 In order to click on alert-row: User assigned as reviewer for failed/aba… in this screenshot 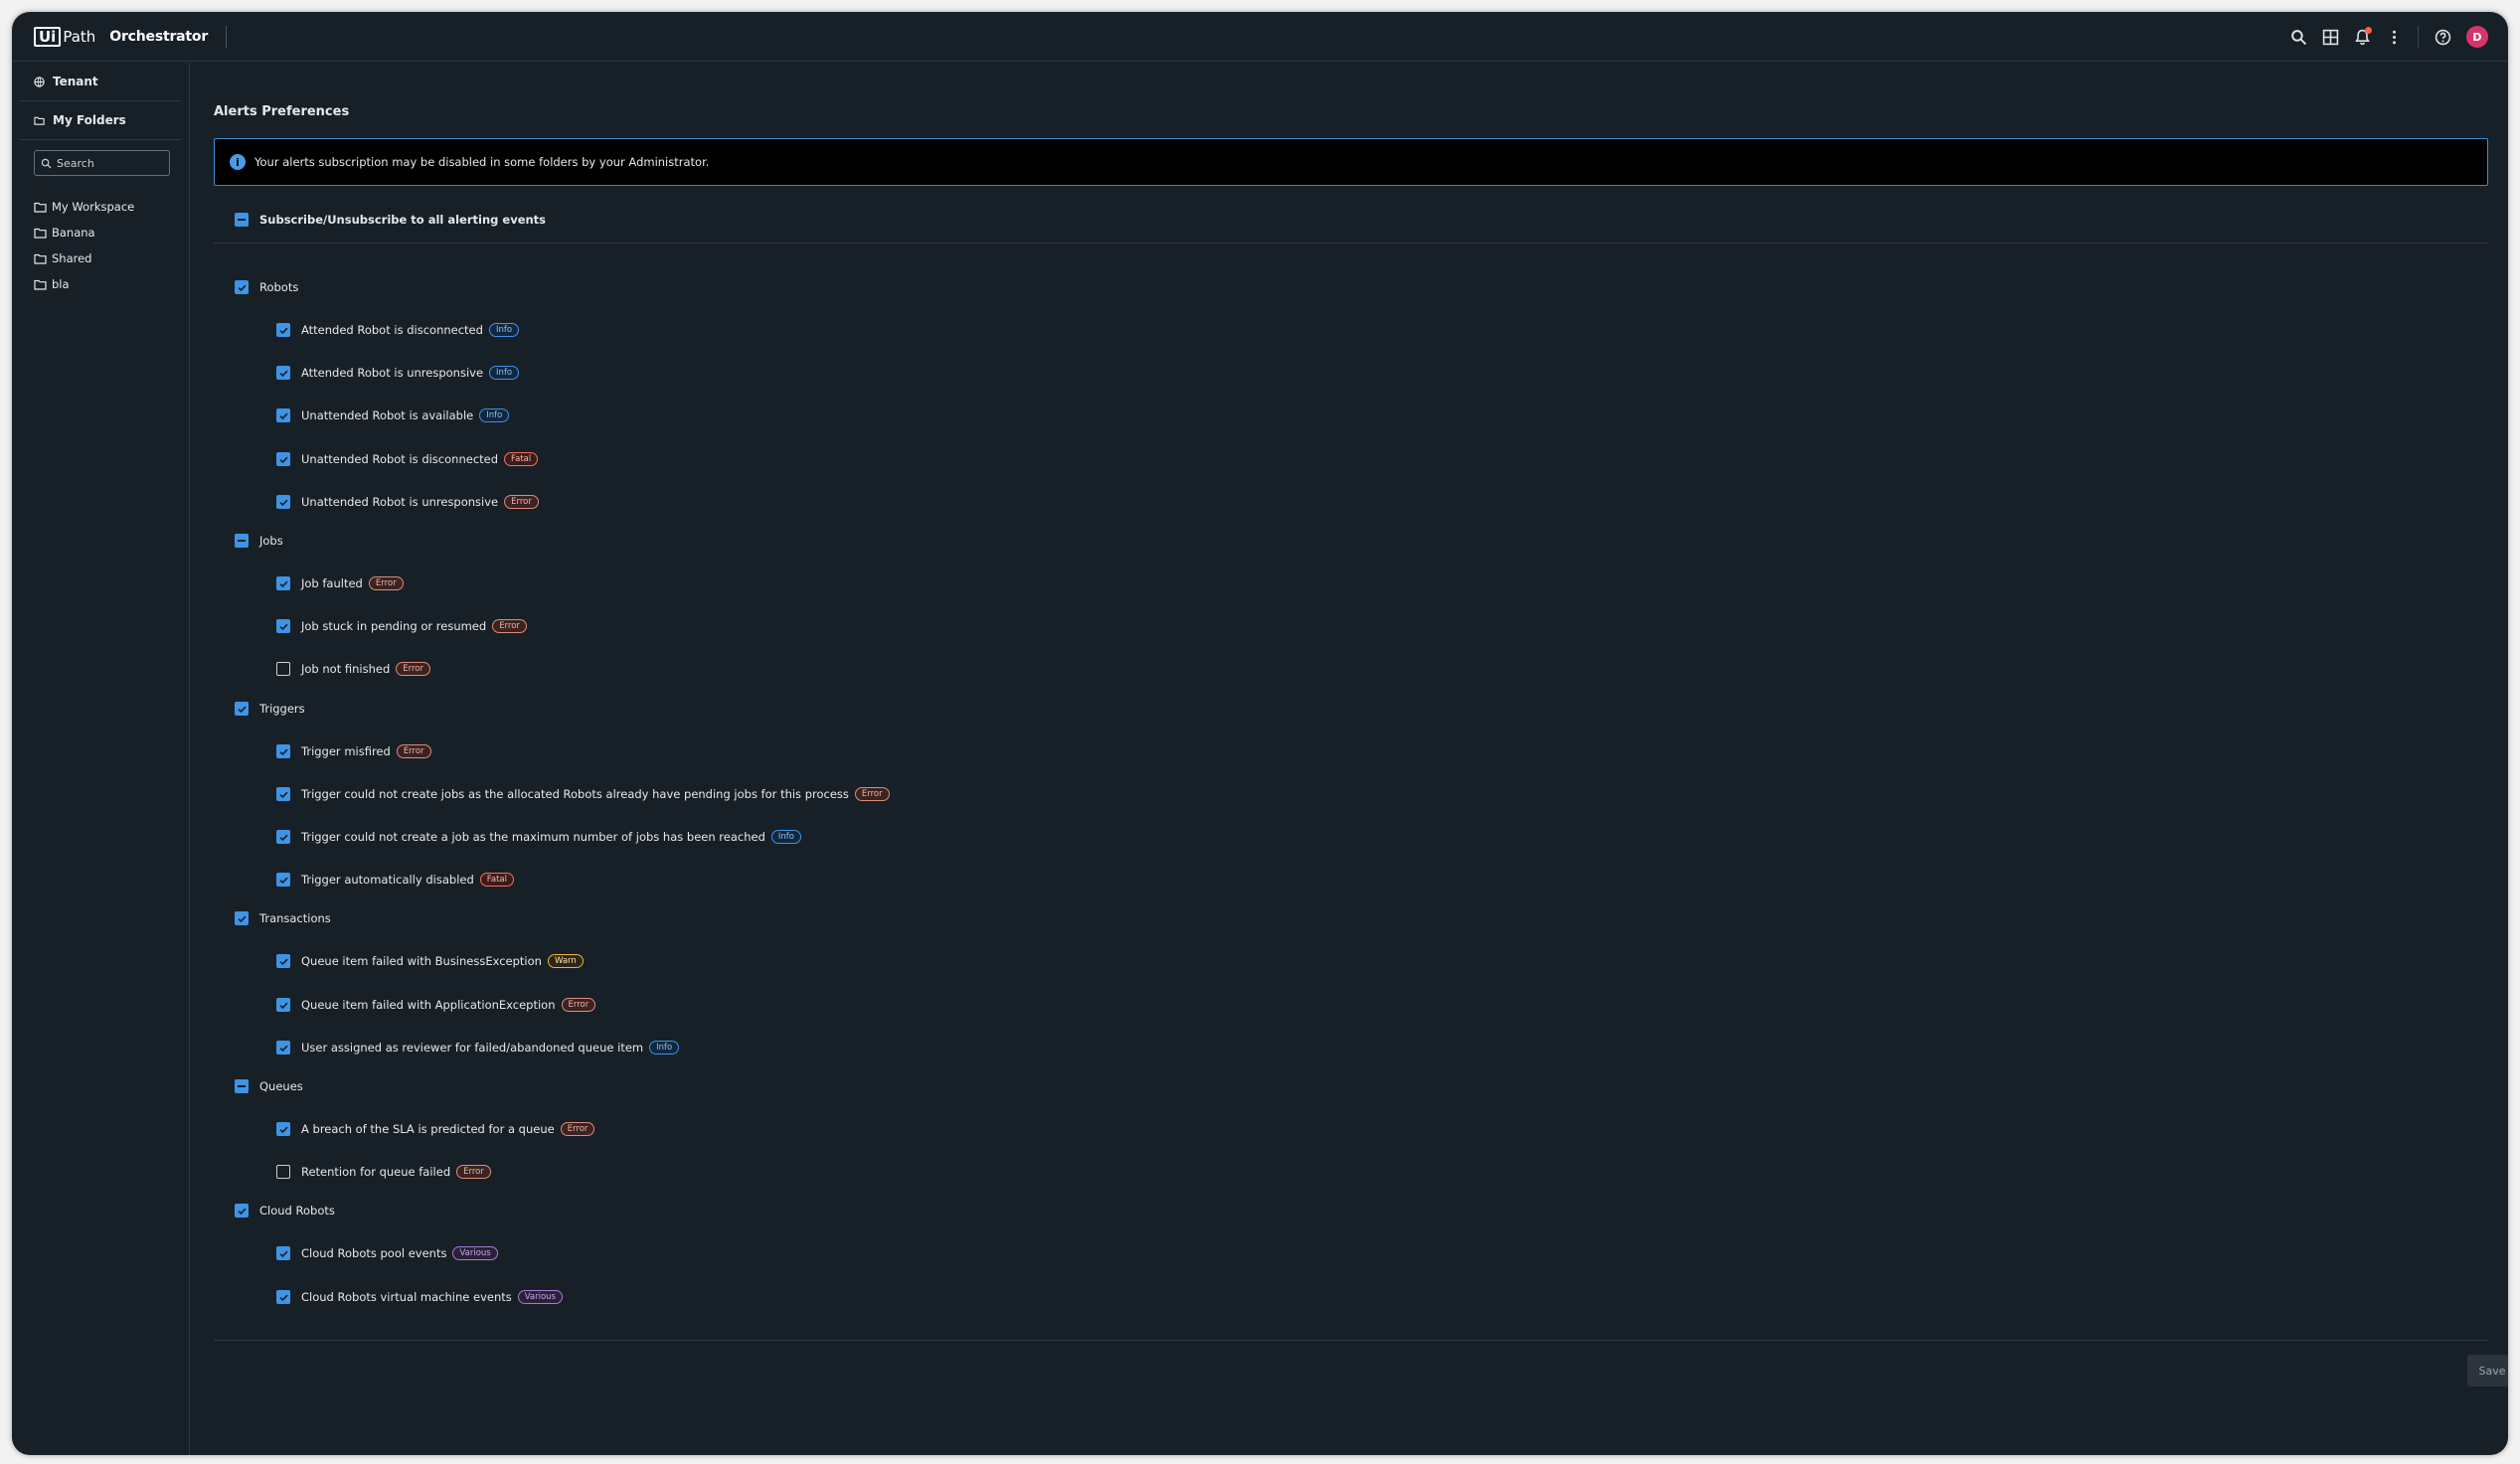, I will do `click(478, 1047)`.